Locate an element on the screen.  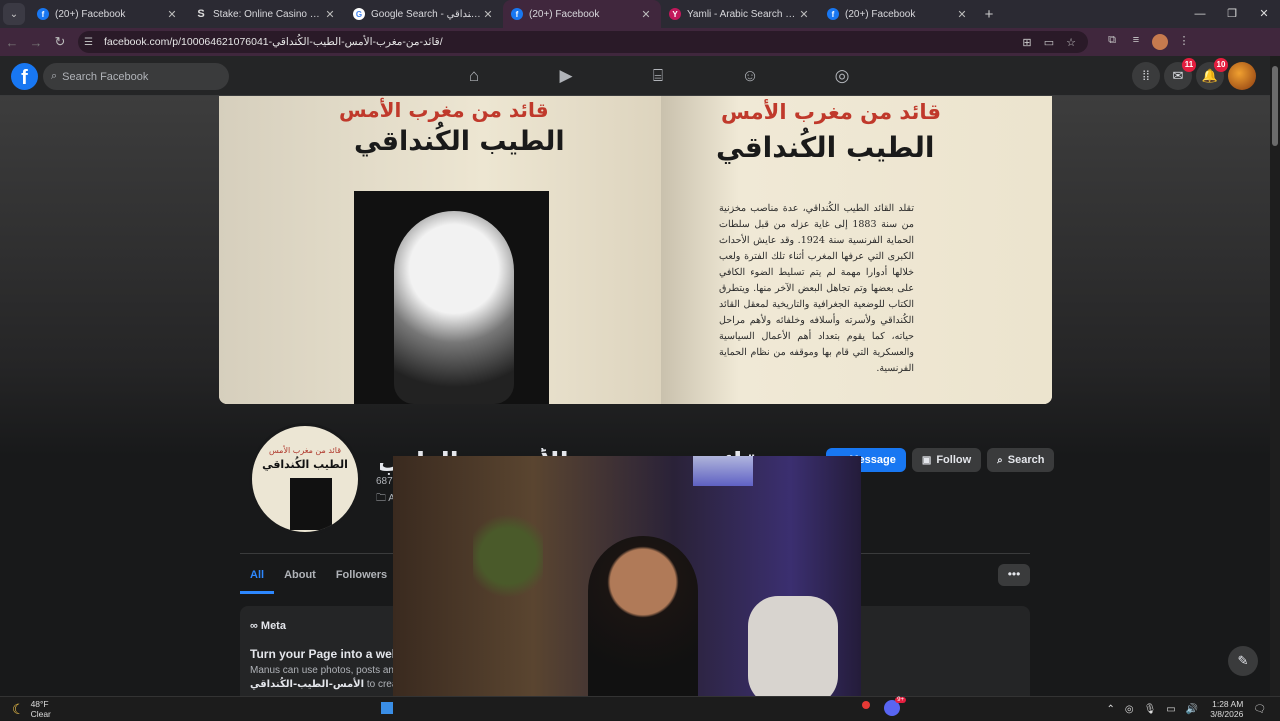
facebook-account-controls: ⁞⁞ ✉ 11 🔔 10 is located at coordinates (1192, 74).